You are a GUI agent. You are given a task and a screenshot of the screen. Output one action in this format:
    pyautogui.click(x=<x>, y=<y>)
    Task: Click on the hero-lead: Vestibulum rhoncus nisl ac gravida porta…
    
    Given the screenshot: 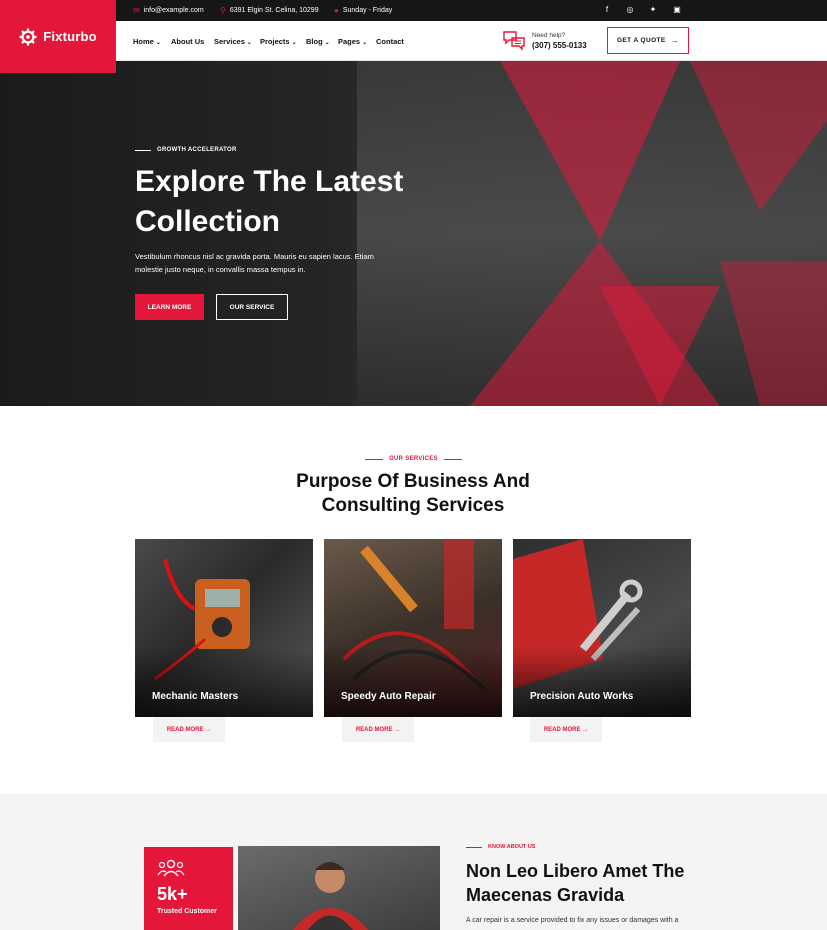 What is the action you would take?
    pyautogui.click(x=254, y=263)
    